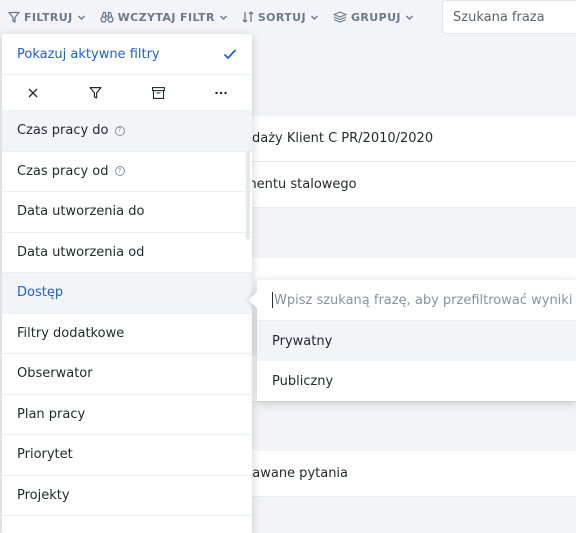 The image size is (576, 533). I want to click on list-item-text: dawane pytania, so click(296, 473).